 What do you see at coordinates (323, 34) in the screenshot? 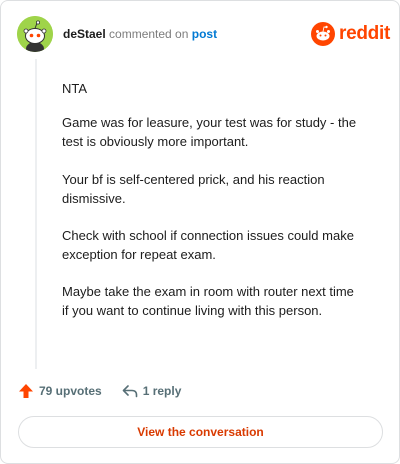
I see `reddit-logo-icon` at bounding box center [323, 34].